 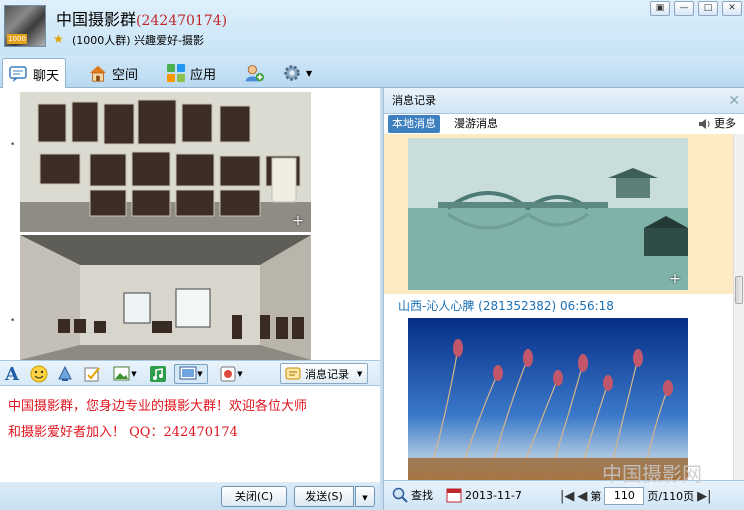 I want to click on find-label: 查找, so click(x=422, y=495).